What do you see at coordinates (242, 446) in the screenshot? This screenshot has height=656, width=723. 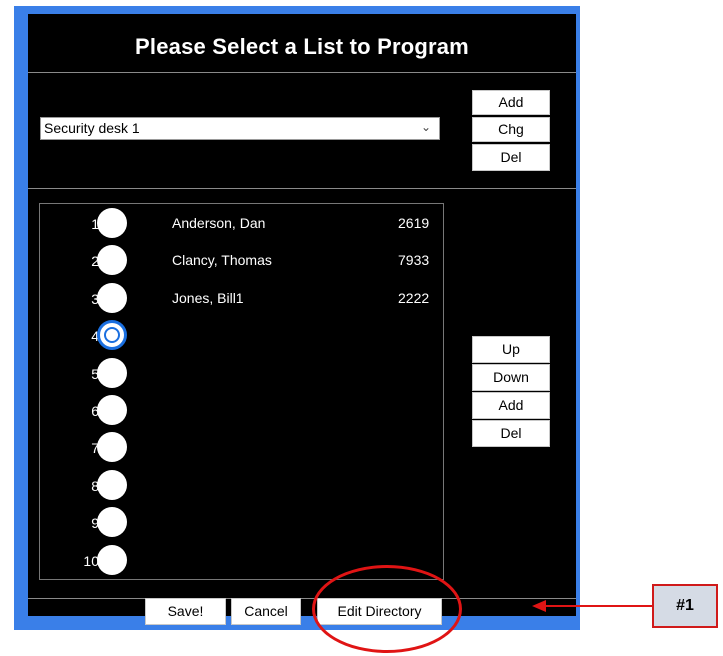 I see `list-item: 7` at bounding box center [242, 446].